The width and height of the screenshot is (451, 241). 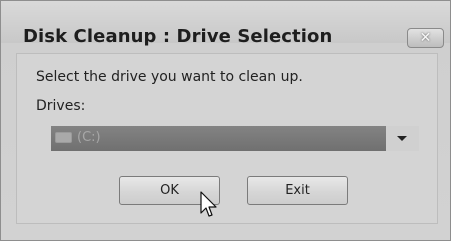 I want to click on drives-dropdown: (C:), so click(x=235, y=138).